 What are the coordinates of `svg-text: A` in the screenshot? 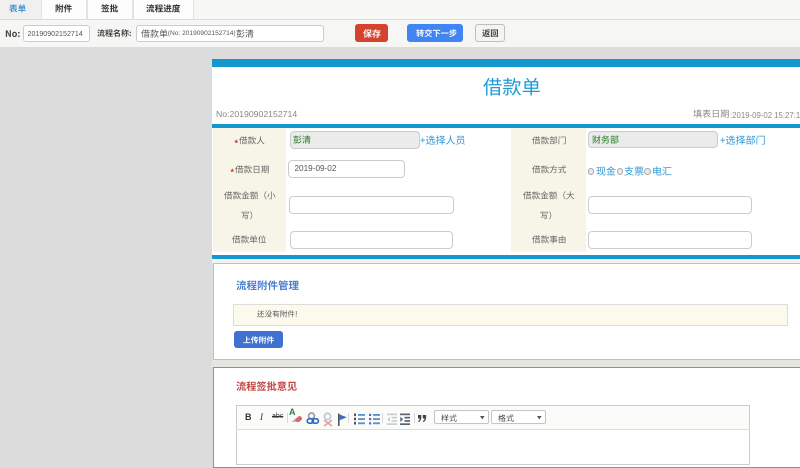 It's located at (292, 412).